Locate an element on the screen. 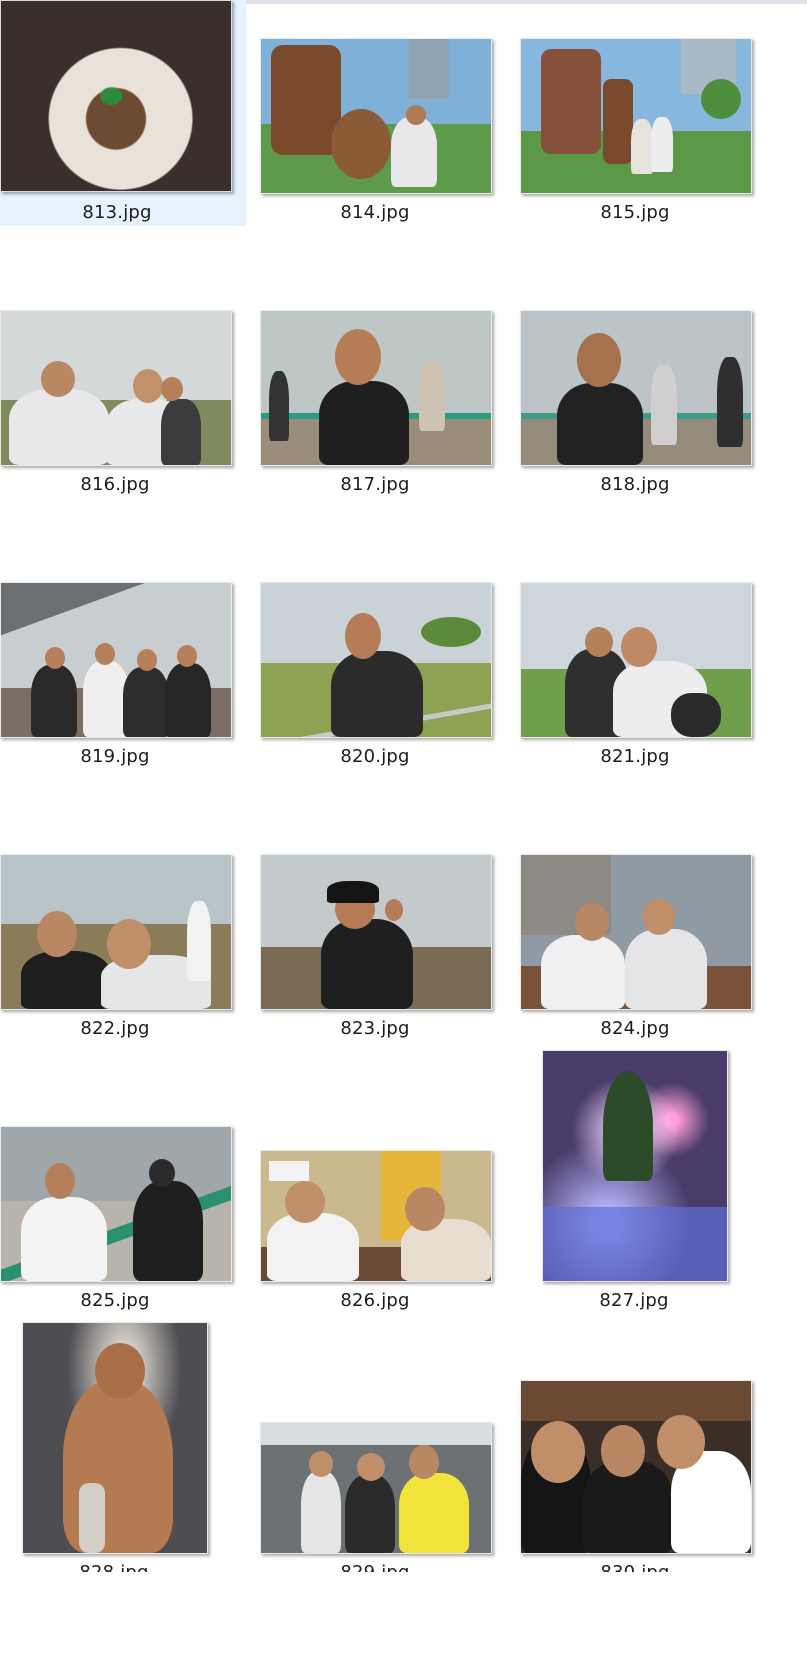 The height and width of the screenshot is (1671, 807). file-item: 830.jpg is located at coordinates (636, 1525).